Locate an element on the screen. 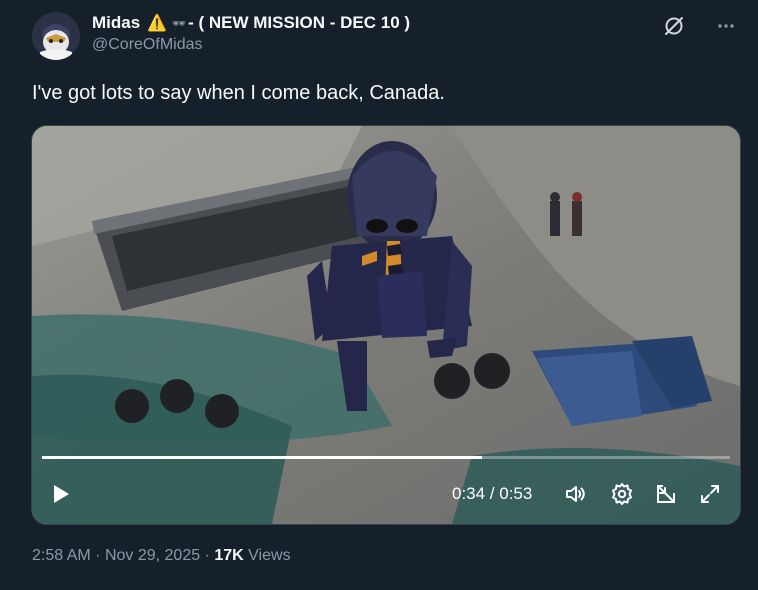 The height and width of the screenshot is (590, 758). tweet-date: Nov 29, 2025 is located at coordinates (152, 555).